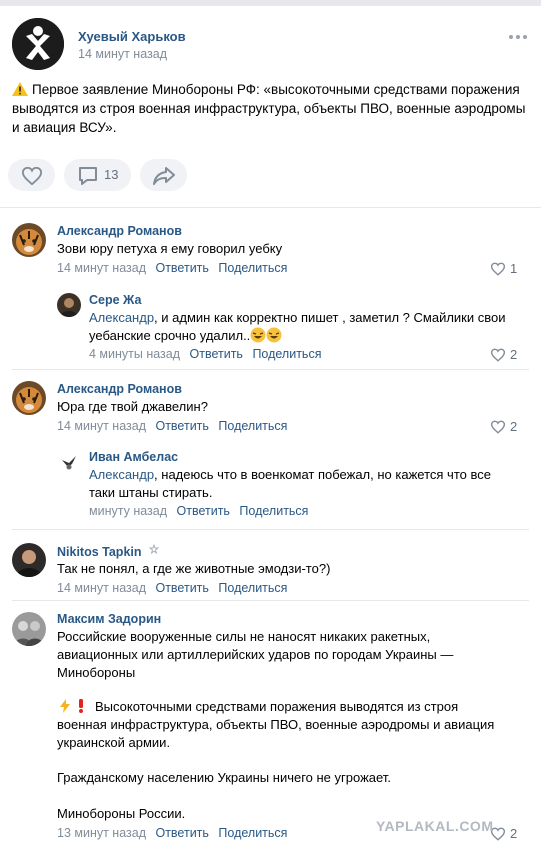 This screenshot has height=857, width=541. What do you see at coordinates (128, 511) in the screenshot?
I see `comment-time: минуту назад` at bounding box center [128, 511].